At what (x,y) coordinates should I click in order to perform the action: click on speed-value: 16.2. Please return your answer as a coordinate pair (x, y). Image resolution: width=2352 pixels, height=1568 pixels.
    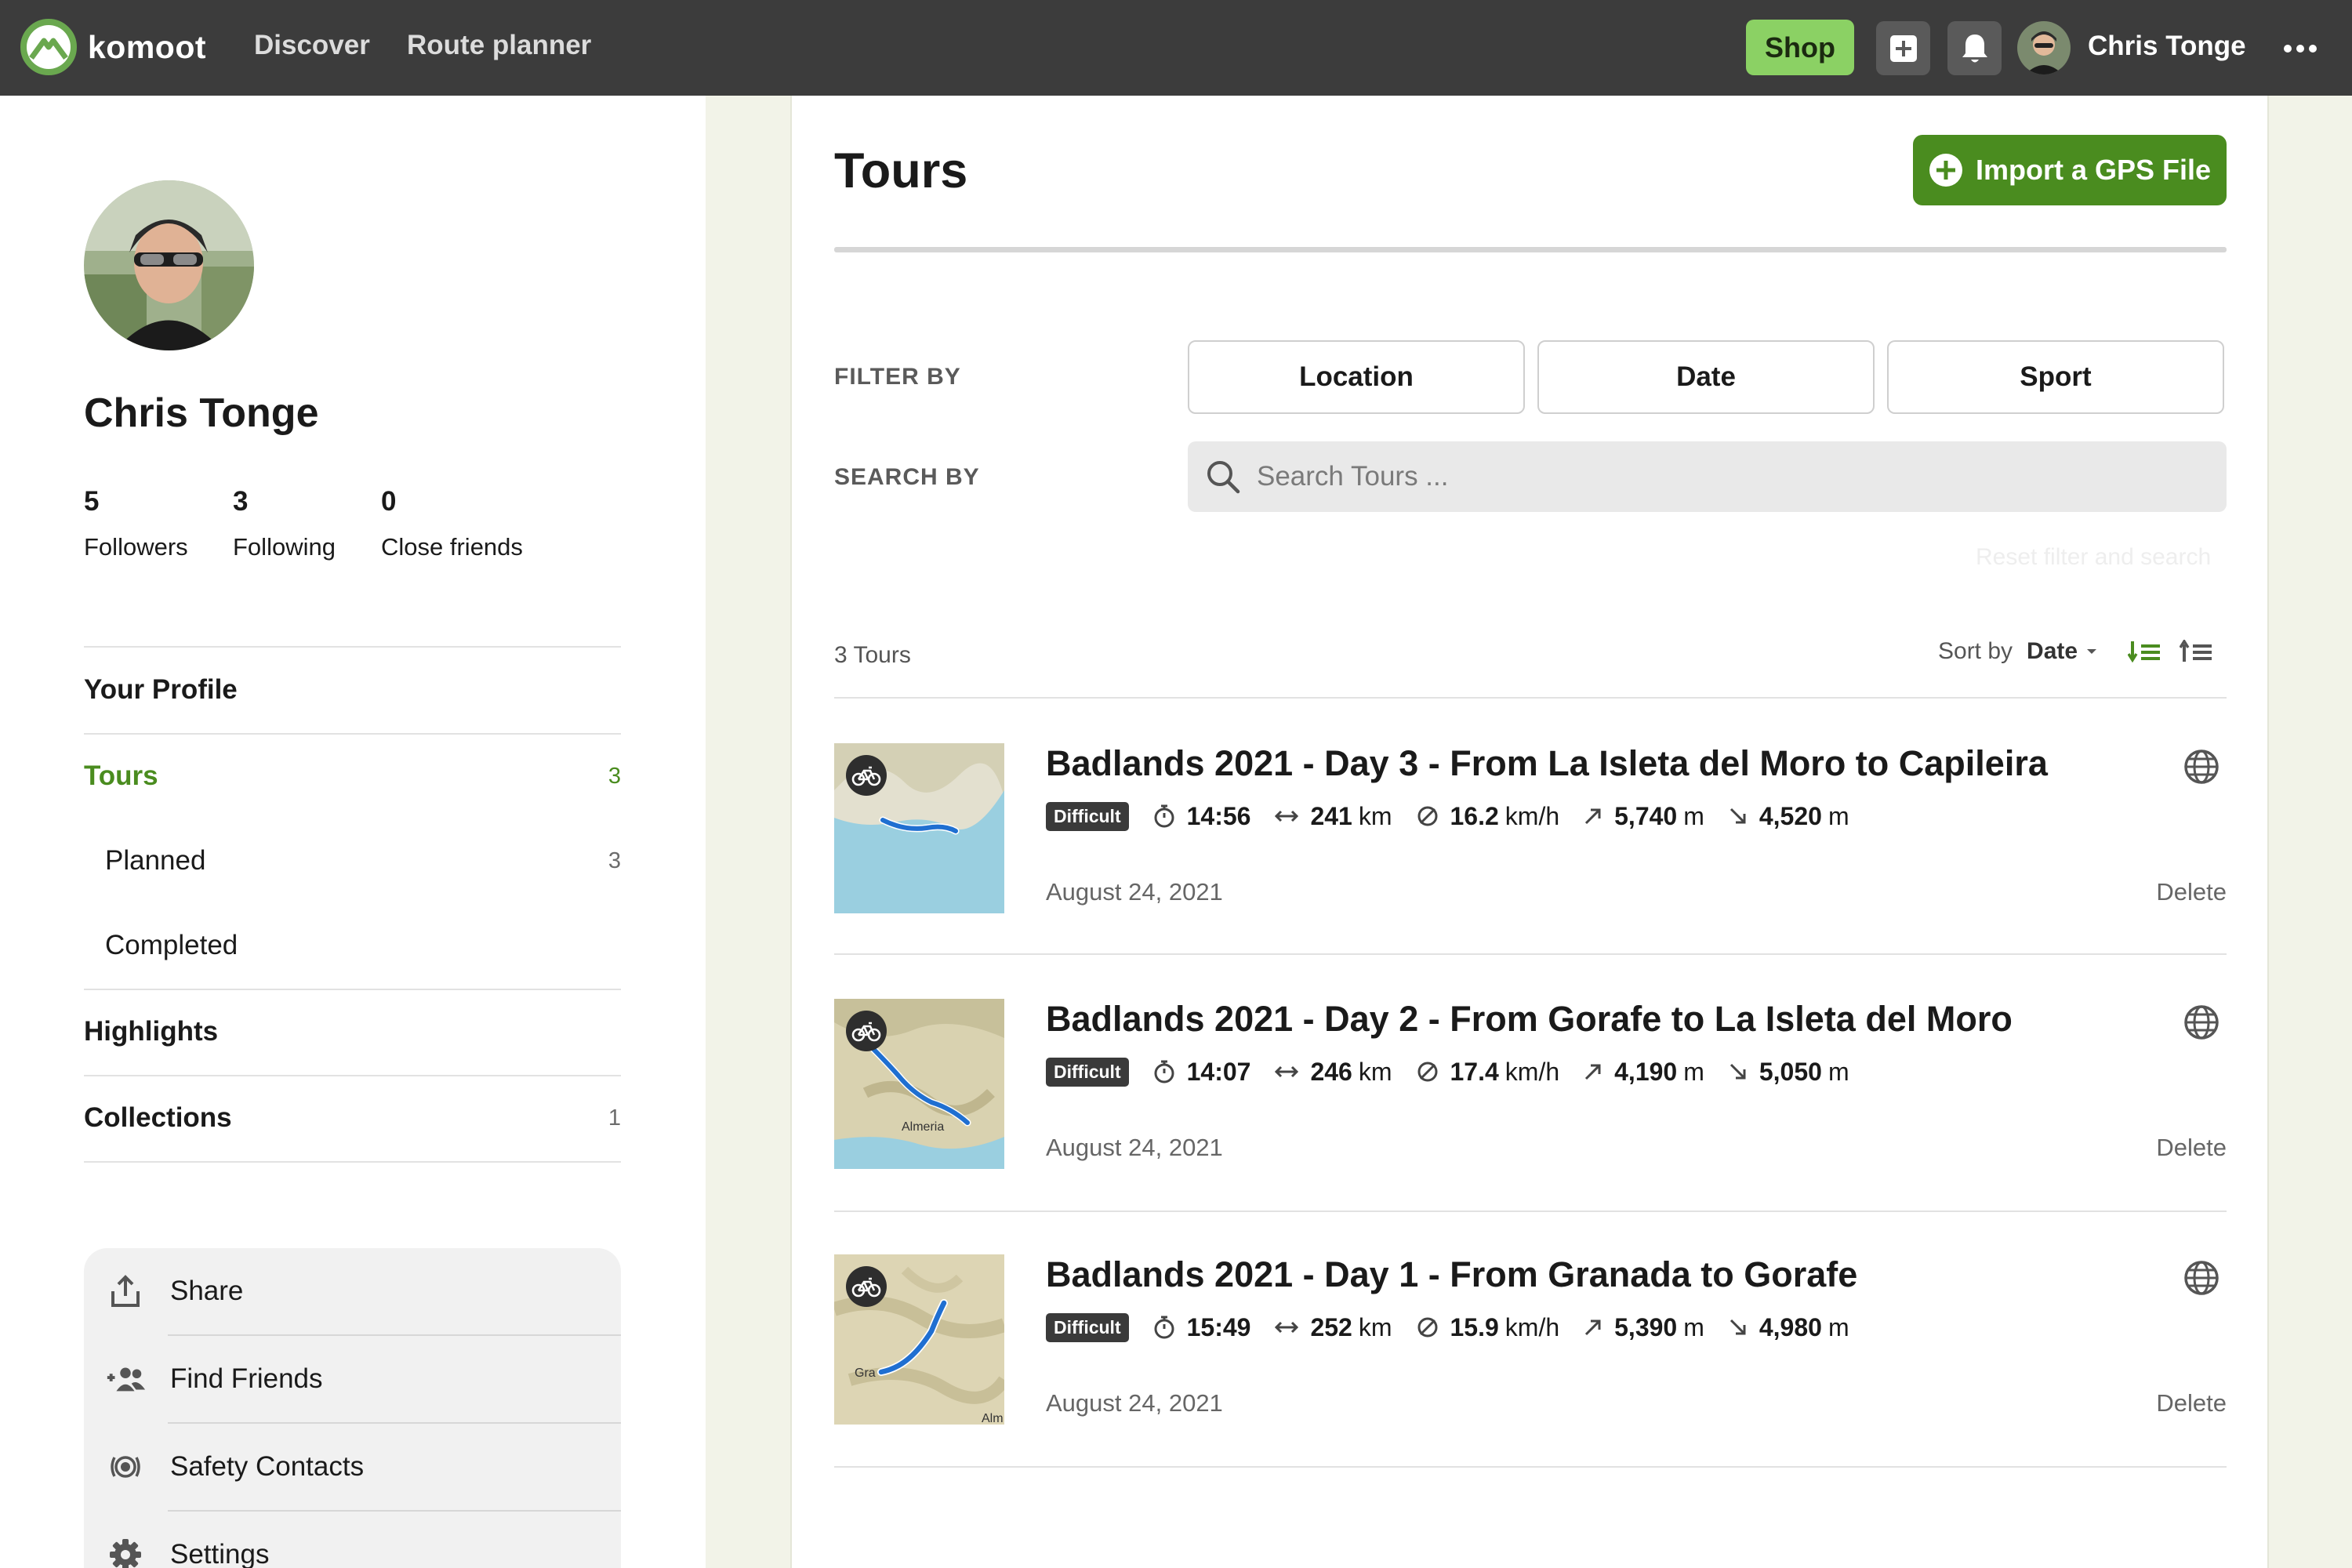
    Looking at the image, I should click on (1474, 815).